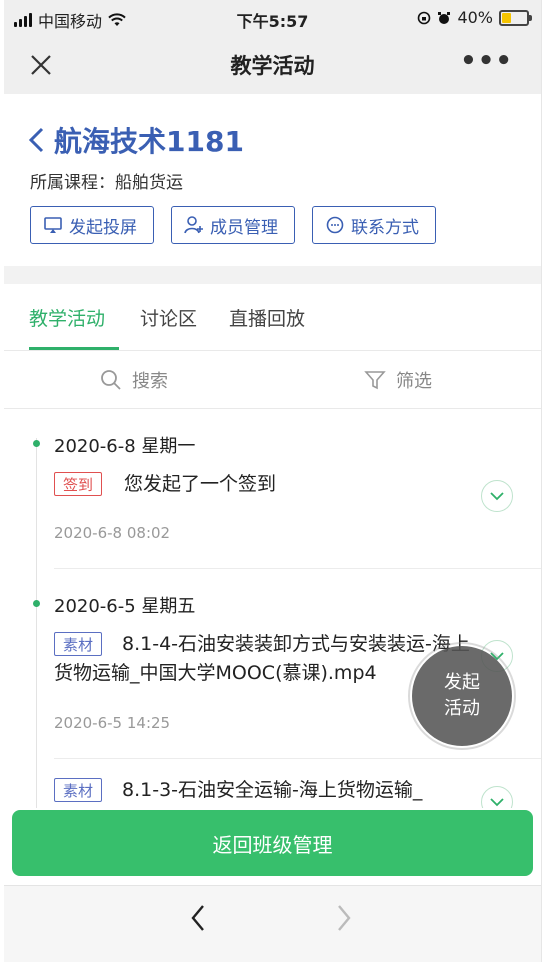  Describe the element at coordinates (424, 17) in the screenshot. I see `orientation-lock-icon` at that location.